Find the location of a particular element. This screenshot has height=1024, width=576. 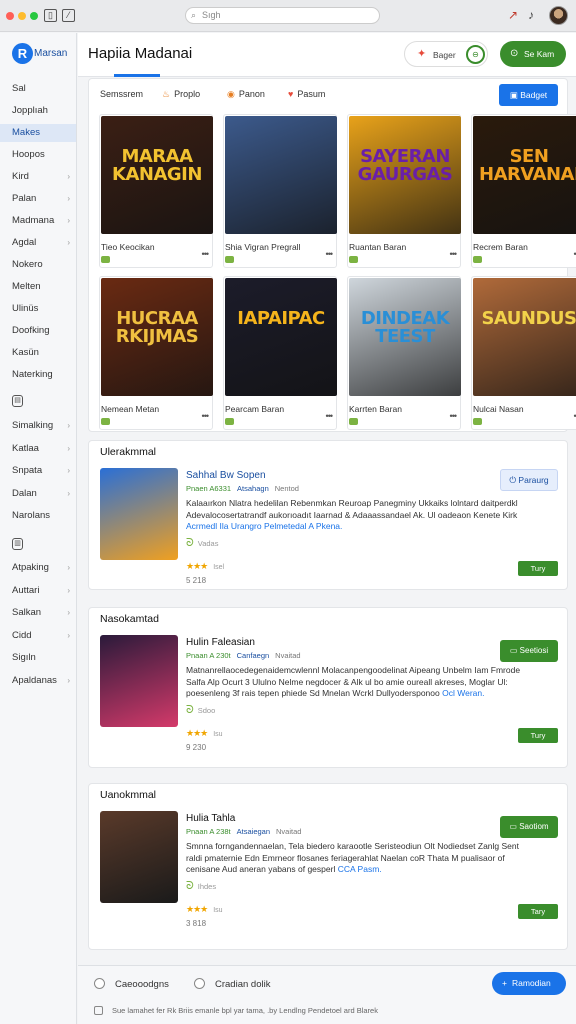

game-title: Hulin Faleasian is located at coordinates (220, 642).